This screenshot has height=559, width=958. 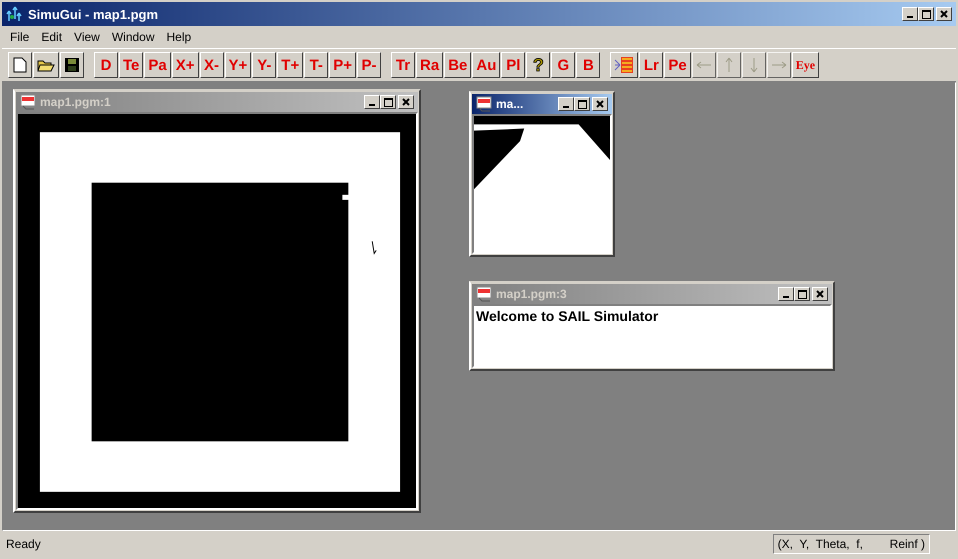 I want to click on toolbar-button: ?, so click(x=538, y=65).